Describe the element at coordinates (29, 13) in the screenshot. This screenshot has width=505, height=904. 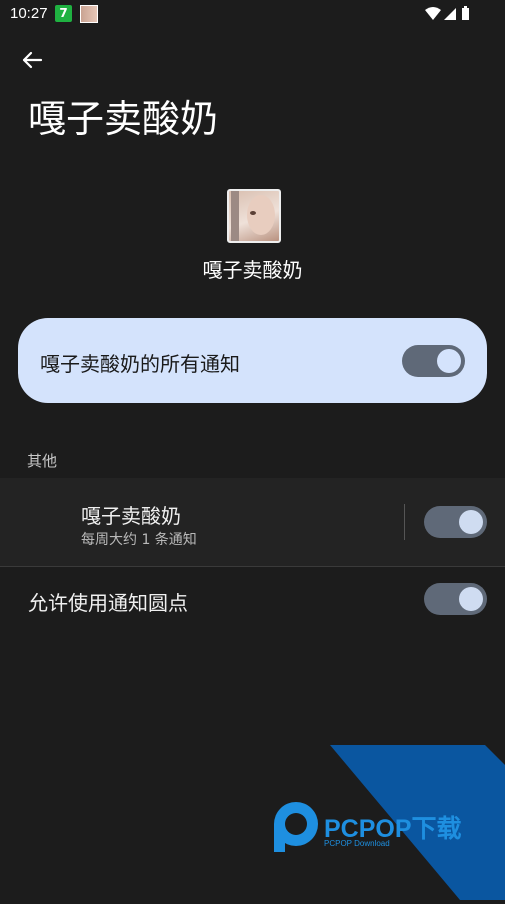
I see `status-time: 10:27` at that location.